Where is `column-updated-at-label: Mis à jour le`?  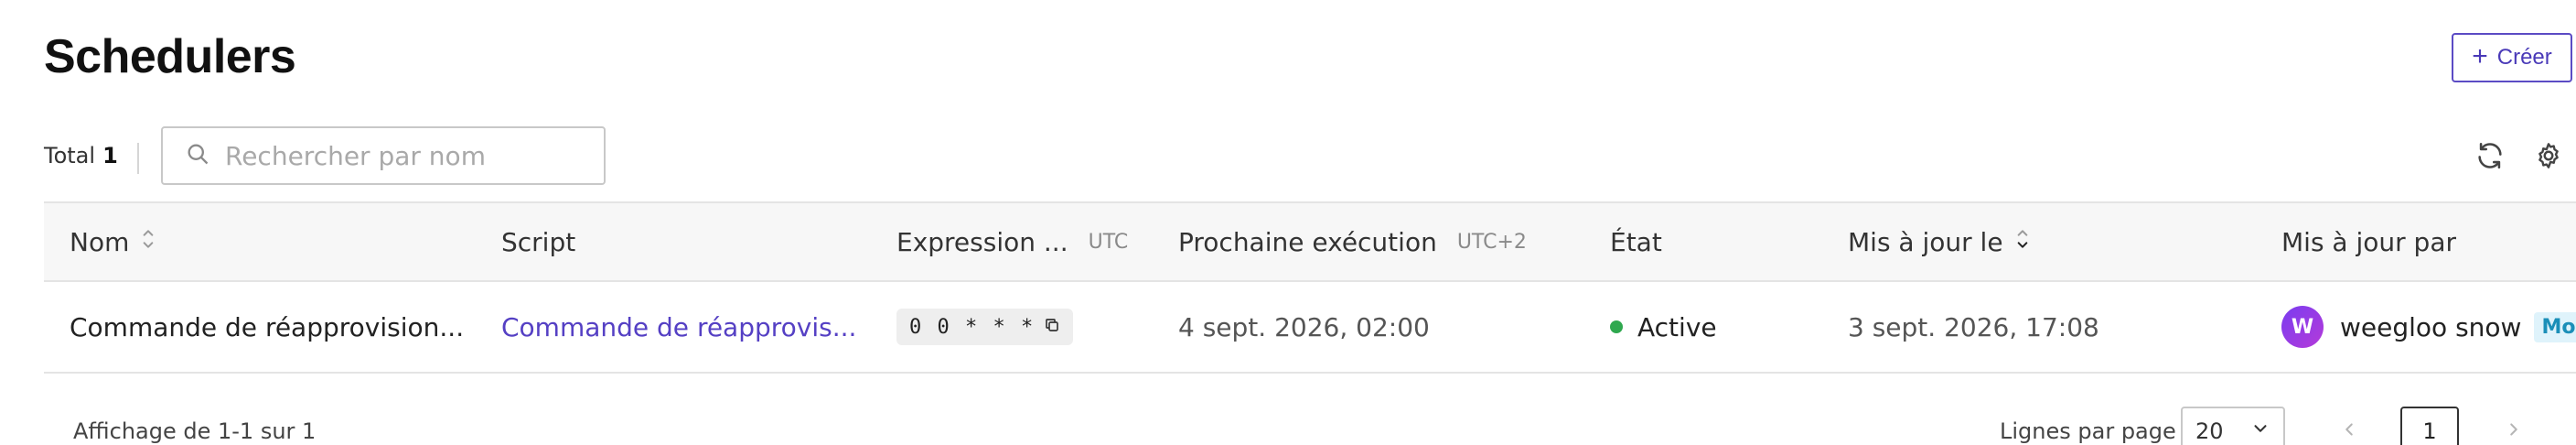 column-updated-at-label: Mis à jour le is located at coordinates (1925, 241).